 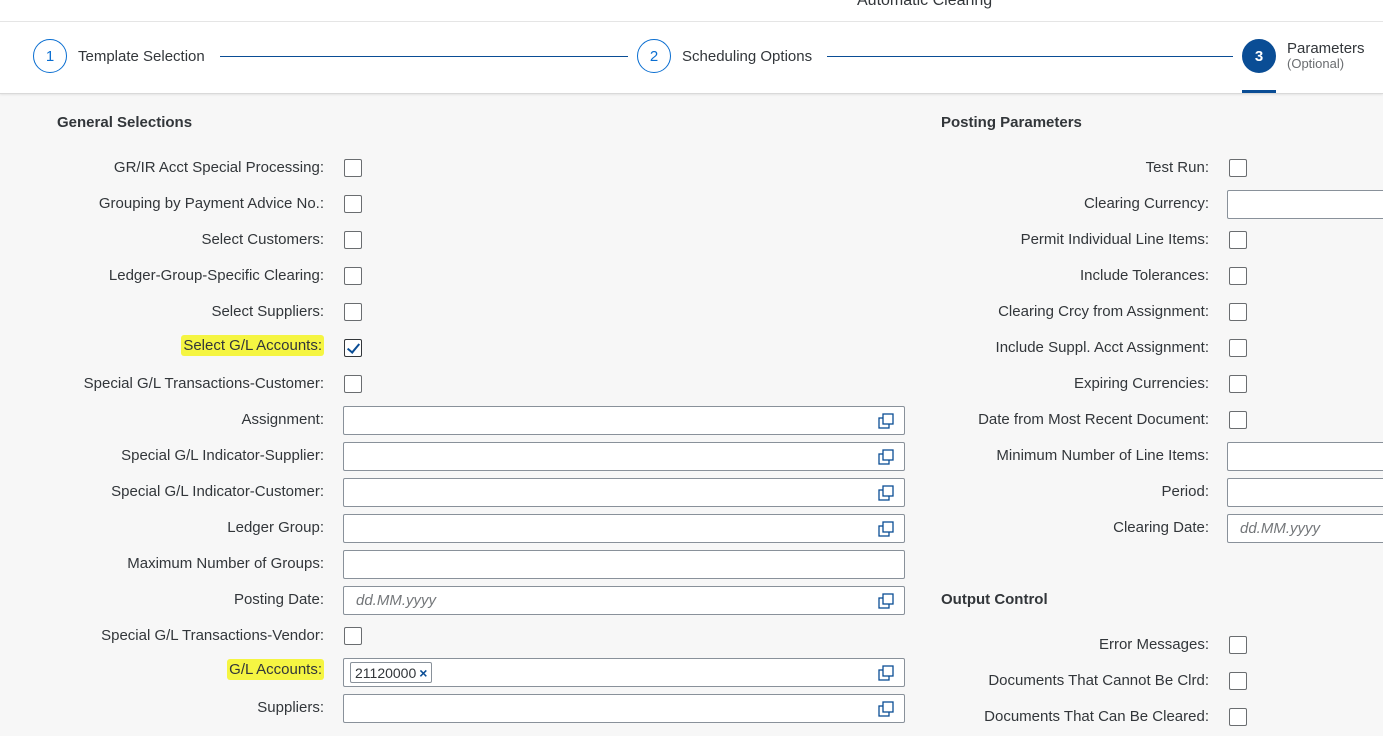 What do you see at coordinates (211, 203) in the screenshot?
I see `grouping-payment-advice-label: Grouping by Payment Advice No.:` at bounding box center [211, 203].